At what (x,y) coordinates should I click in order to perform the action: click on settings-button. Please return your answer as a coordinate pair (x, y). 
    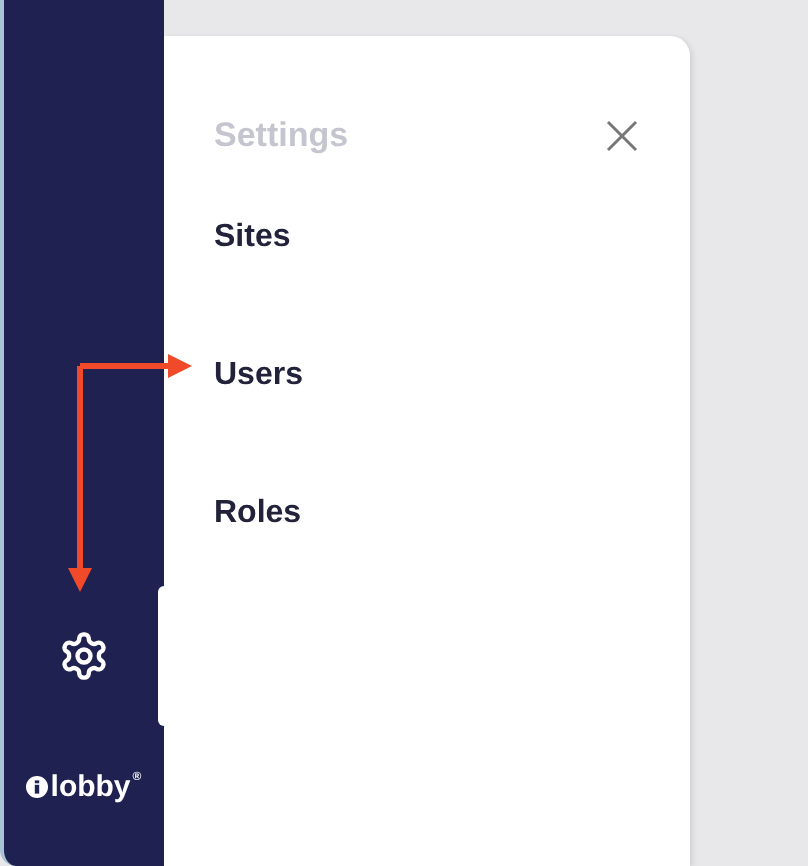
    Looking at the image, I should click on (84, 656).